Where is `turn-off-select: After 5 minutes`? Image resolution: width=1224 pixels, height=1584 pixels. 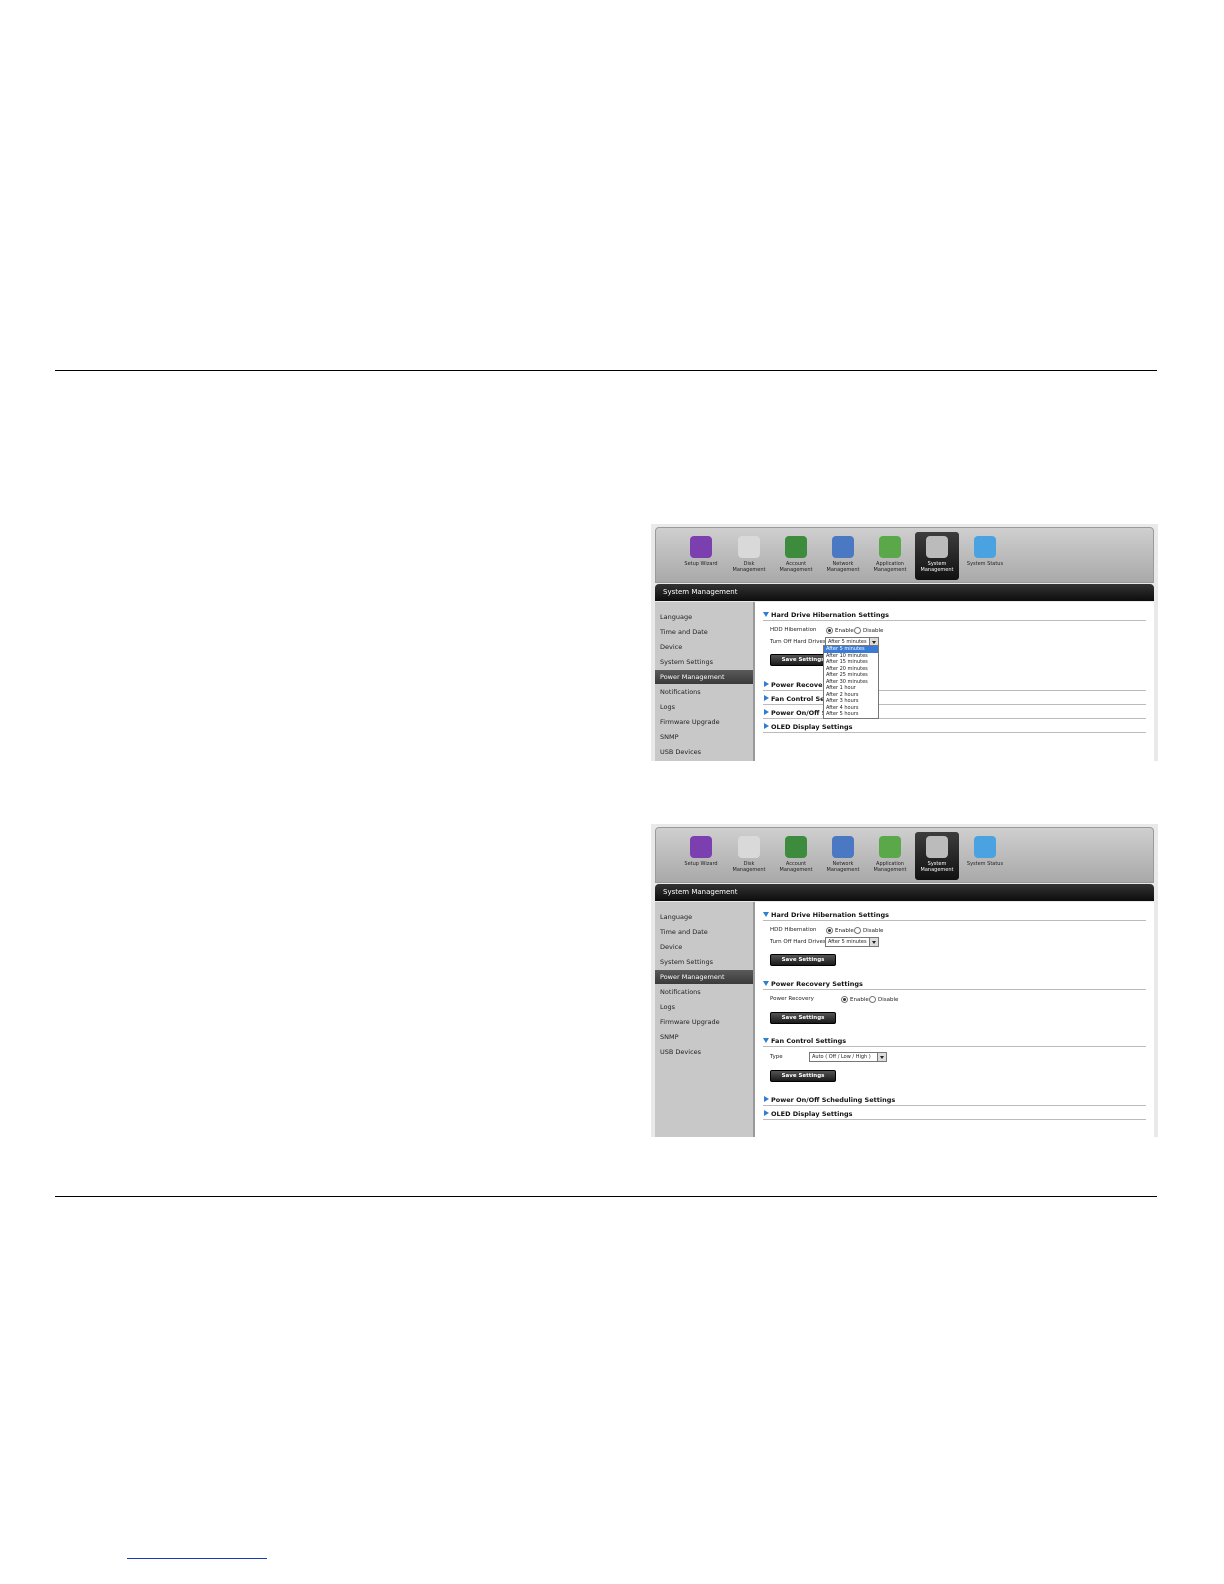
turn-off-select: After 5 minutes is located at coordinates (852, 942).